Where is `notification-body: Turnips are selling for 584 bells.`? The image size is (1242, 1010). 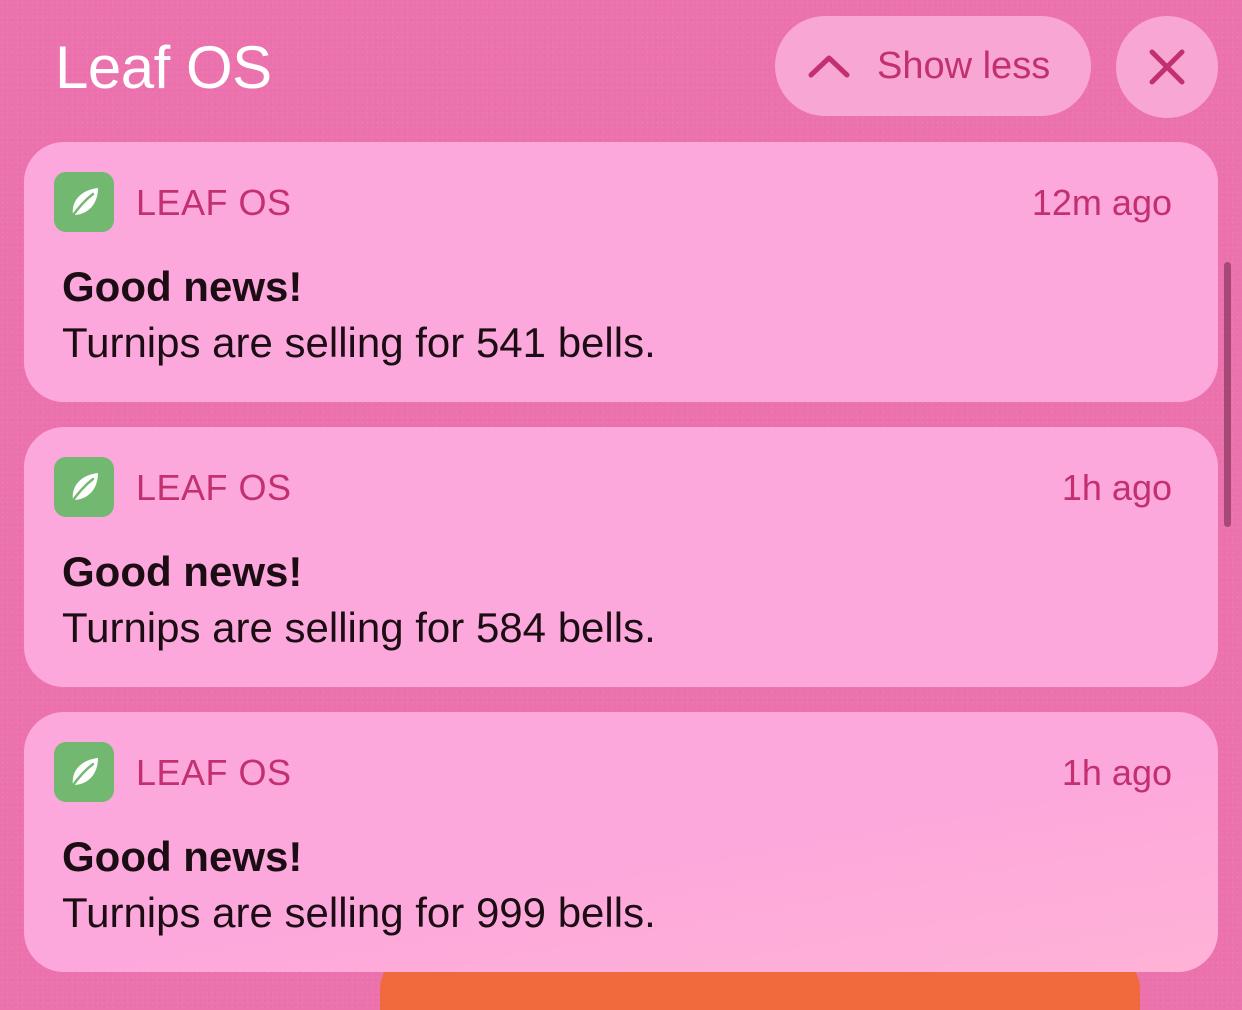
notification-body: Turnips are selling for 584 bells. is located at coordinates (359, 627).